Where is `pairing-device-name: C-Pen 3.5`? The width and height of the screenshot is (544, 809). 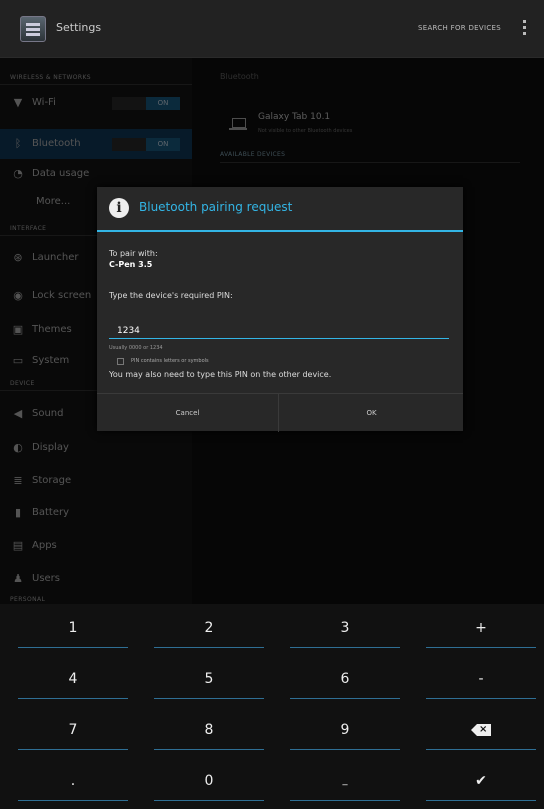 pairing-device-name: C-Pen 3.5 is located at coordinates (131, 264).